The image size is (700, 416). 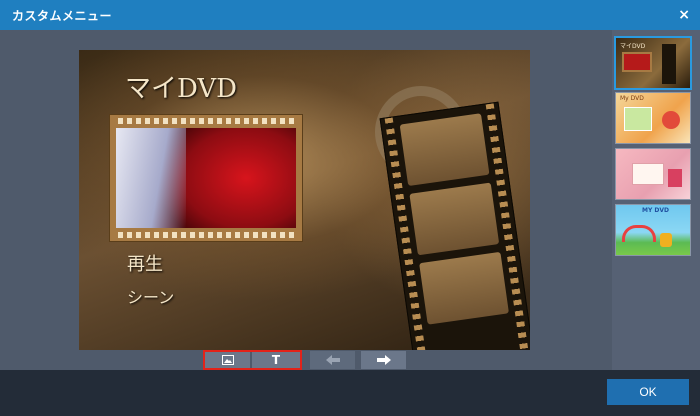 What do you see at coordinates (150, 296) in the screenshot?
I see `menu-item-scene: シーン` at bounding box center [150, 296].